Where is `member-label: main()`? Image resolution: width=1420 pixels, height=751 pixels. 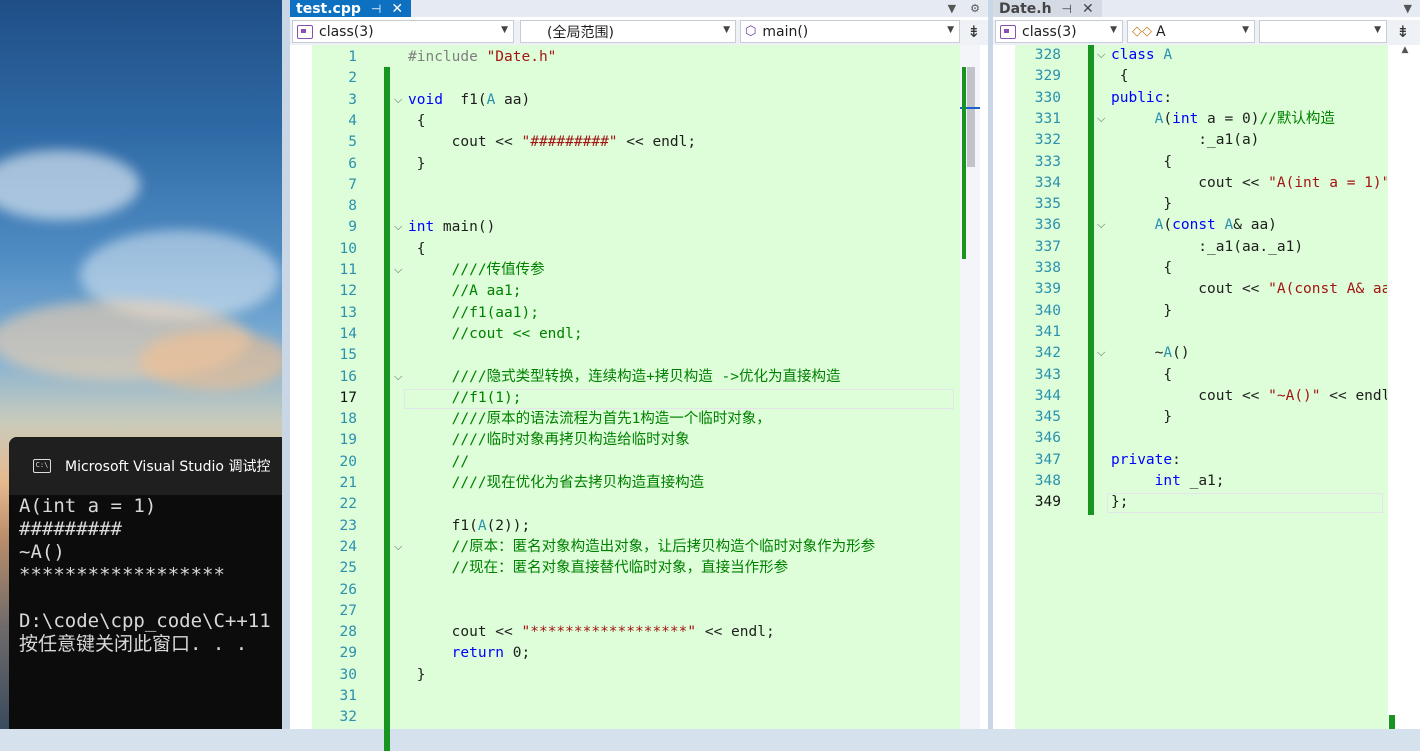 member-label: main() is located at coordinates (785, 31).